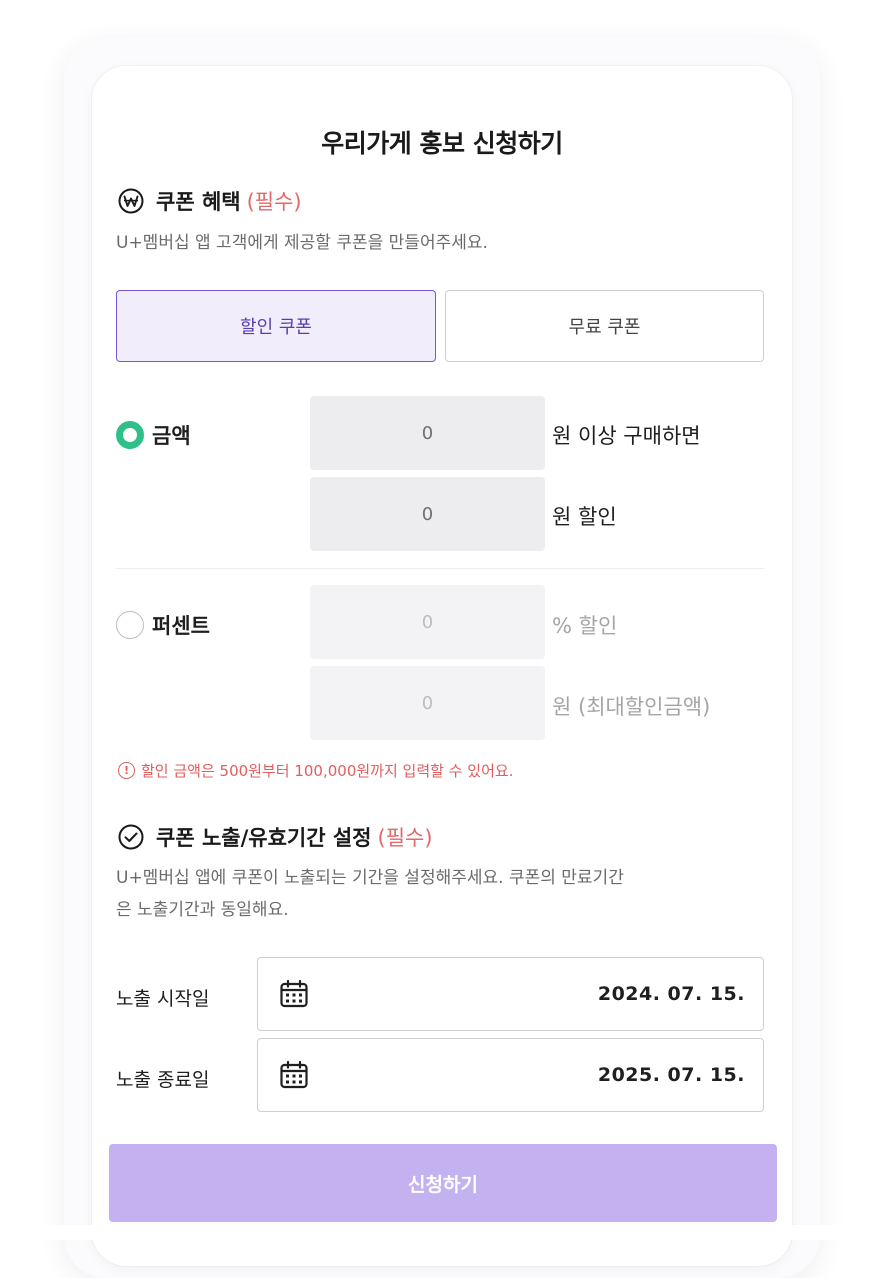  Describe the element at coordinates (276, 326) in the screenshot. I see `tab-discount-coupon: 할인 쿠폰` at that location.